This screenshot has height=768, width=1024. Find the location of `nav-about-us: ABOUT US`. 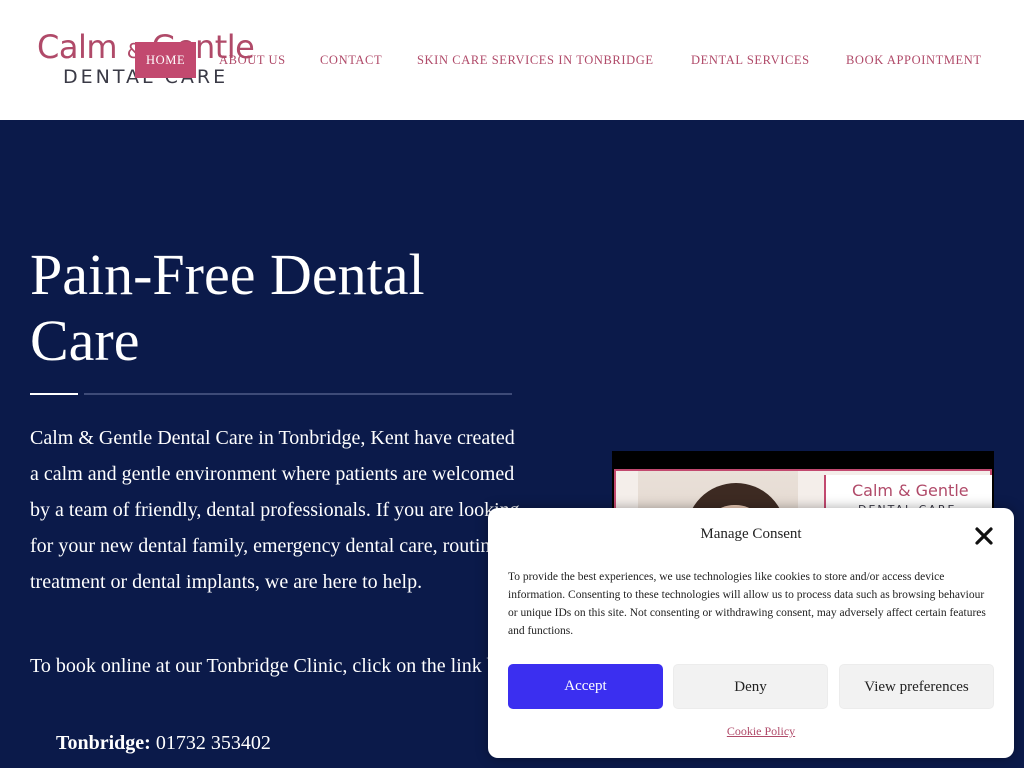

nav-about-us: ABOUT US is located at coordinates (252, 60).